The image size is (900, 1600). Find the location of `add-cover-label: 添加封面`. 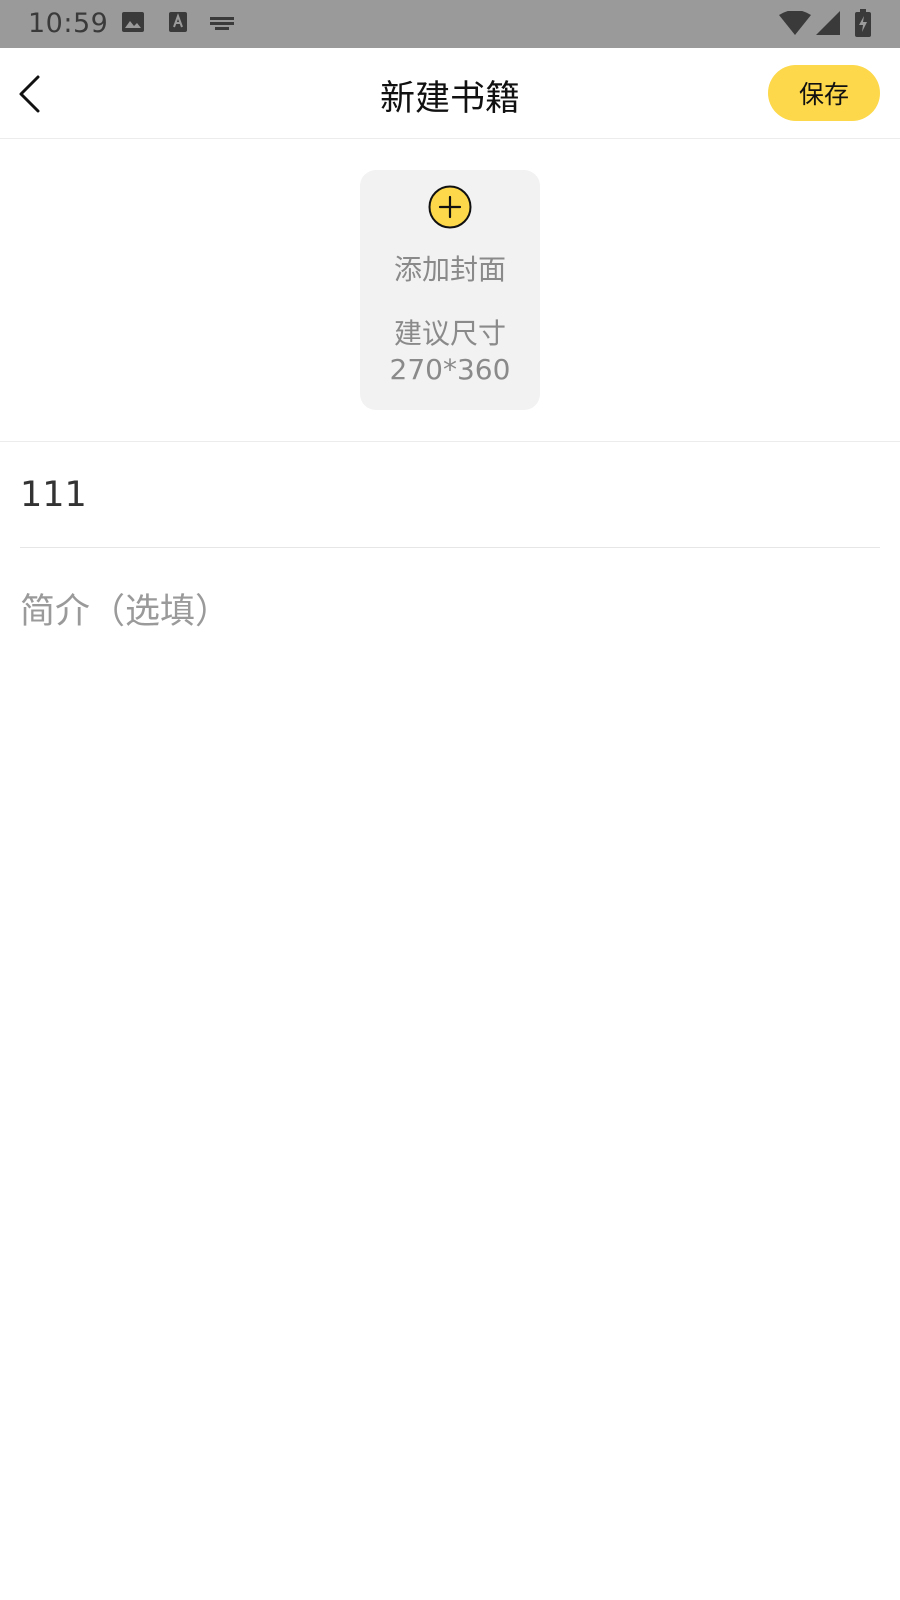

add-cover-label: 添加封面 is located at coordinates (449, 269).